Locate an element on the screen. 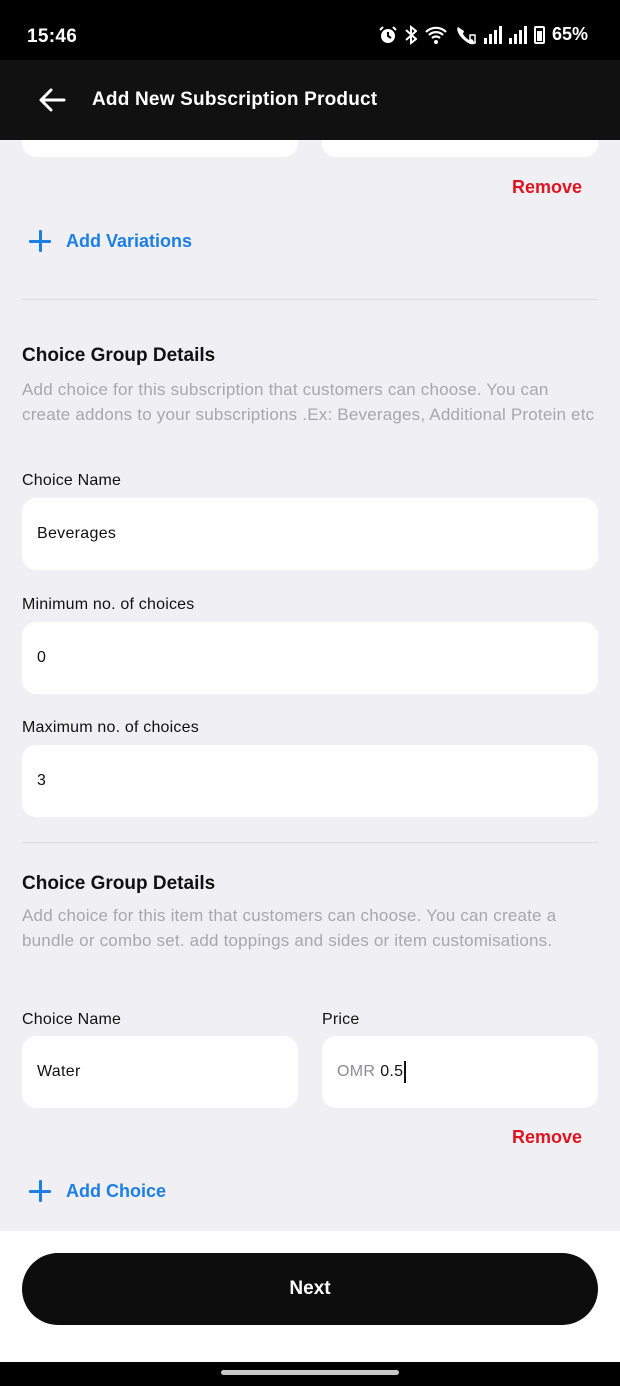 This screenshot has width=620, height=1386. next-button: Next is located at coordinates (310, 1289).